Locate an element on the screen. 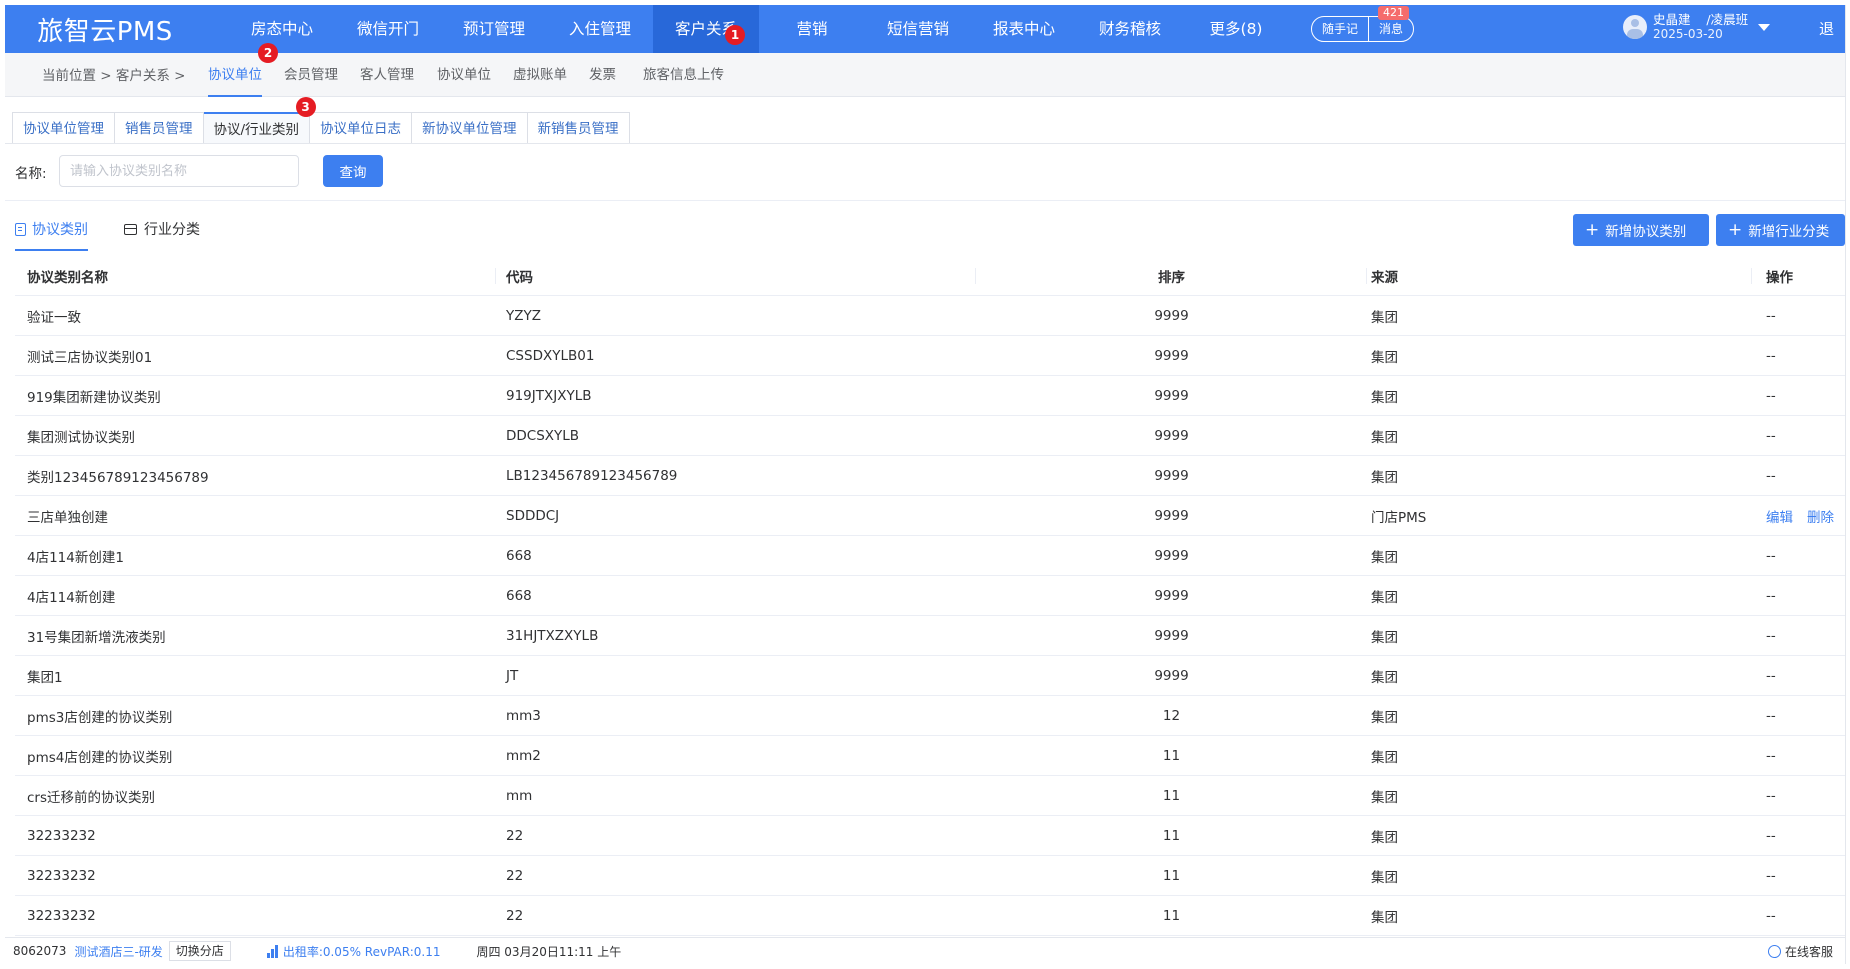  cell-source: 门店PMS is located at coordinates (1399, 517).